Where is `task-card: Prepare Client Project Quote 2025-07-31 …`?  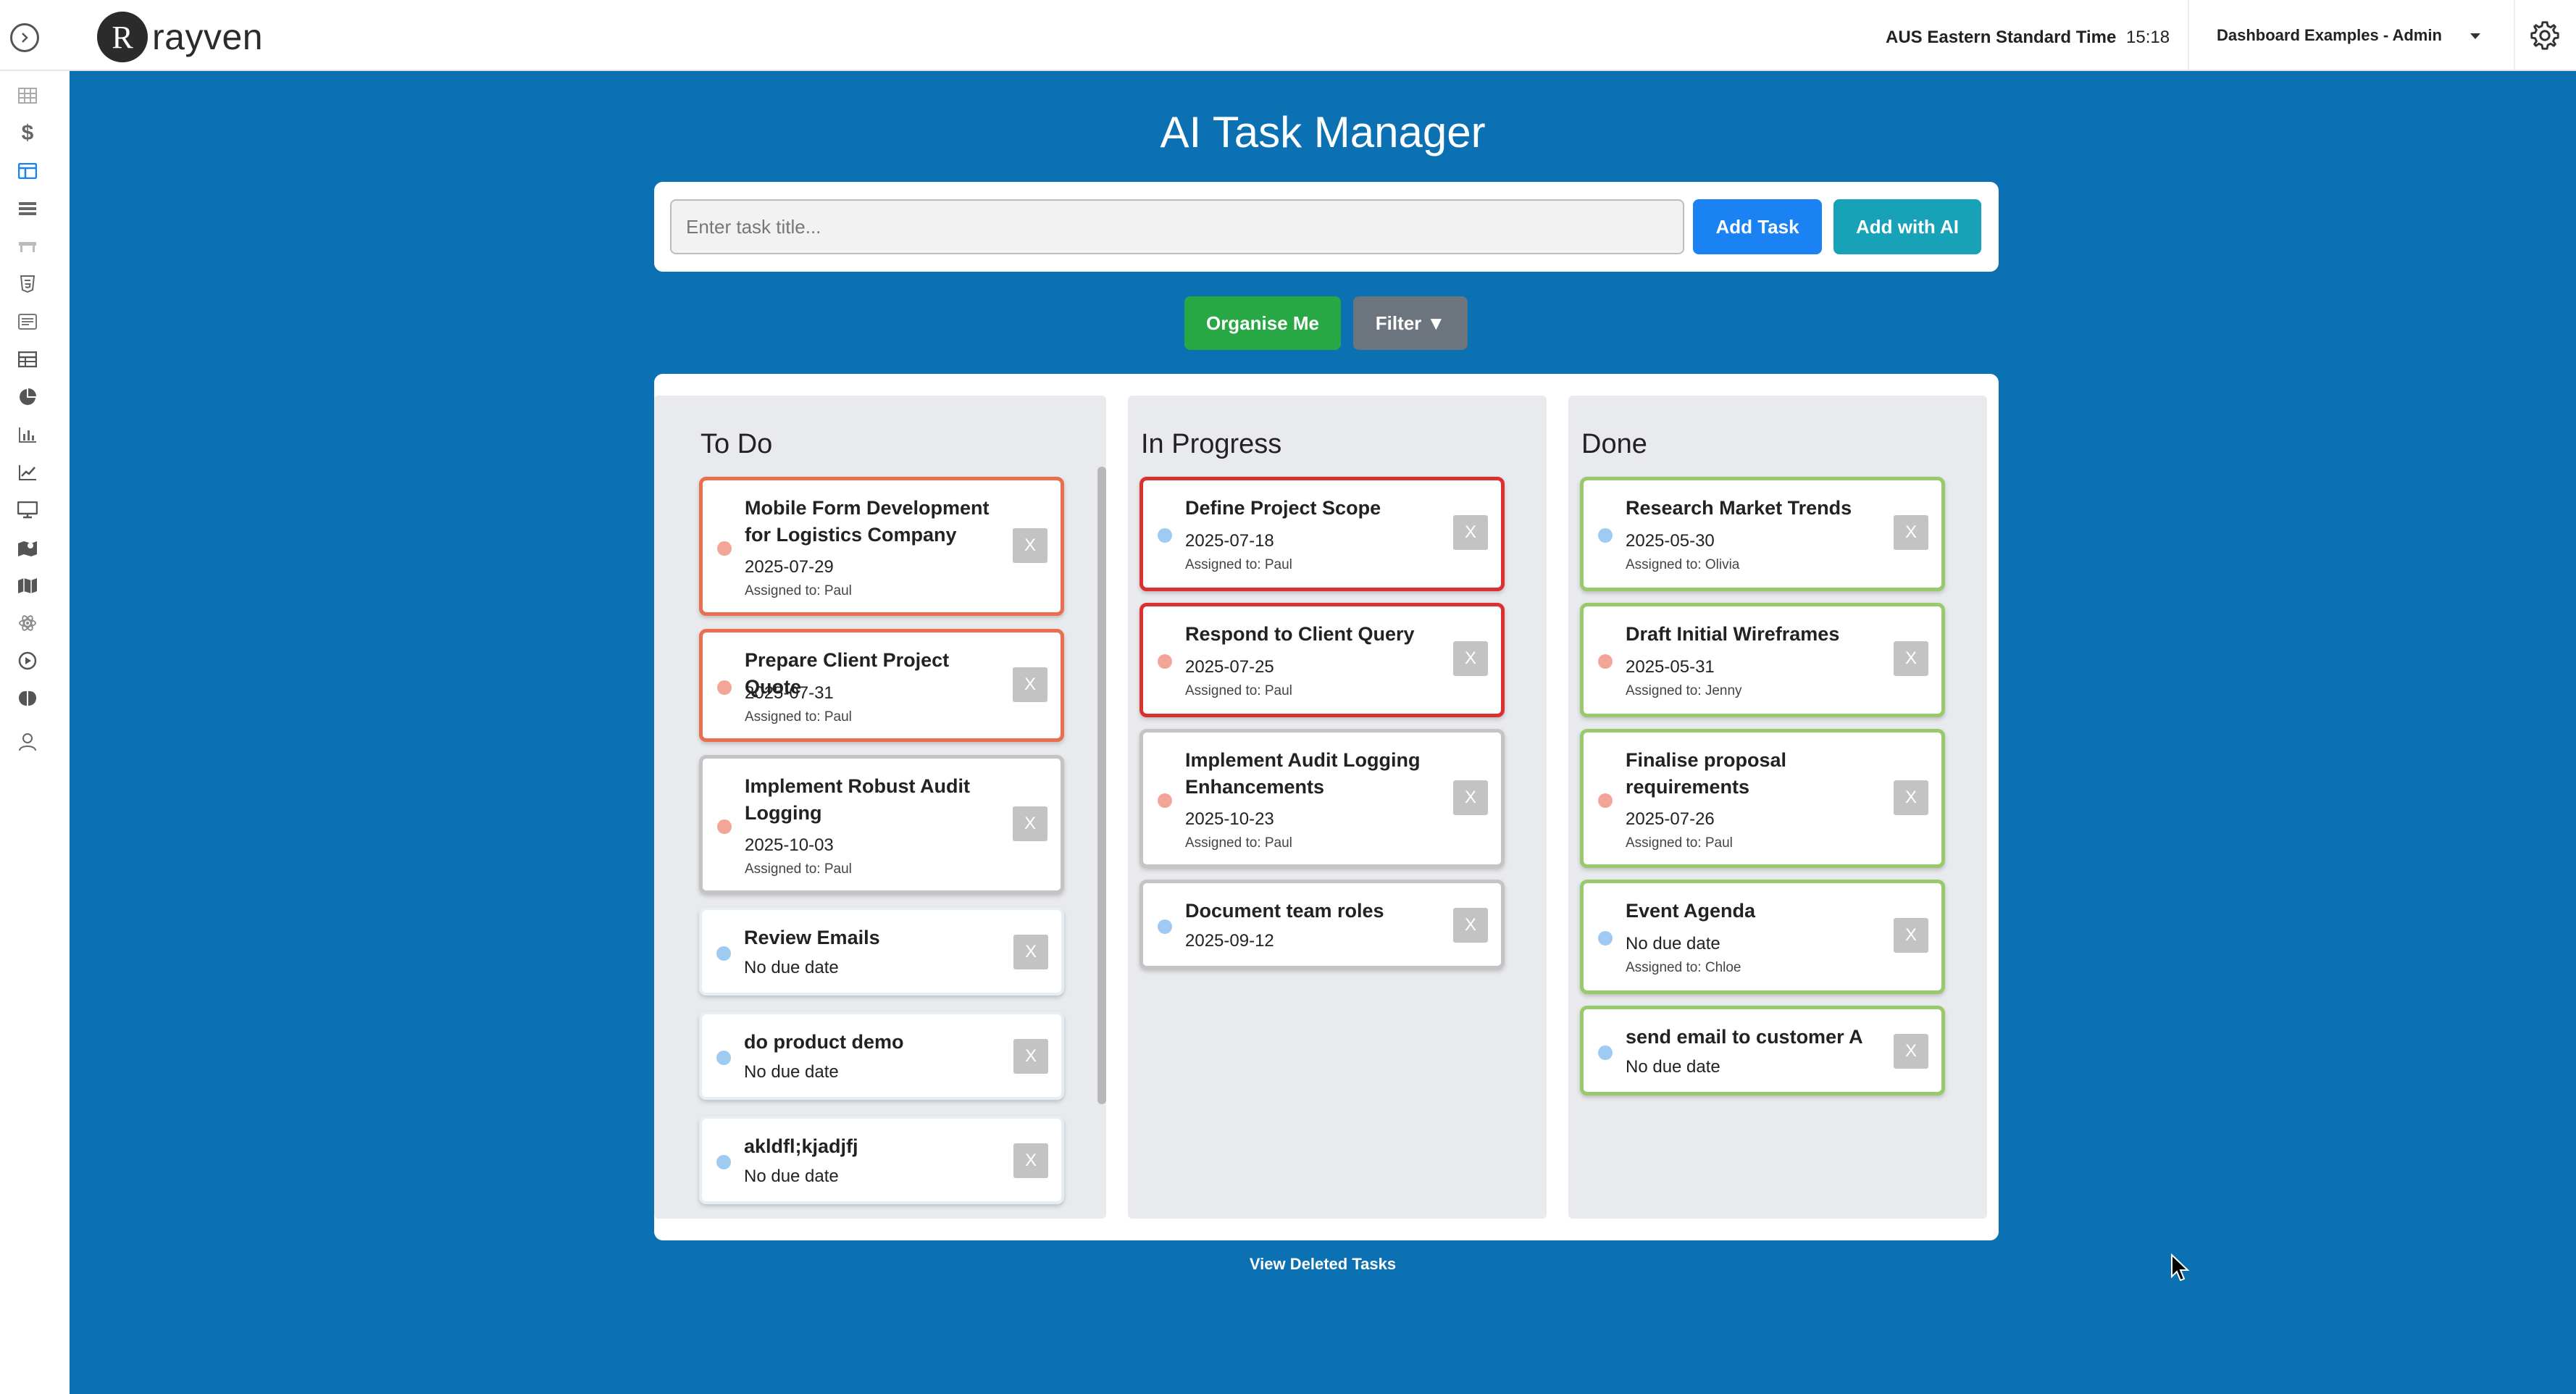 task-card: Prepare Client Project Quote 2025-07-31 … is located at coordinates (882, 685).